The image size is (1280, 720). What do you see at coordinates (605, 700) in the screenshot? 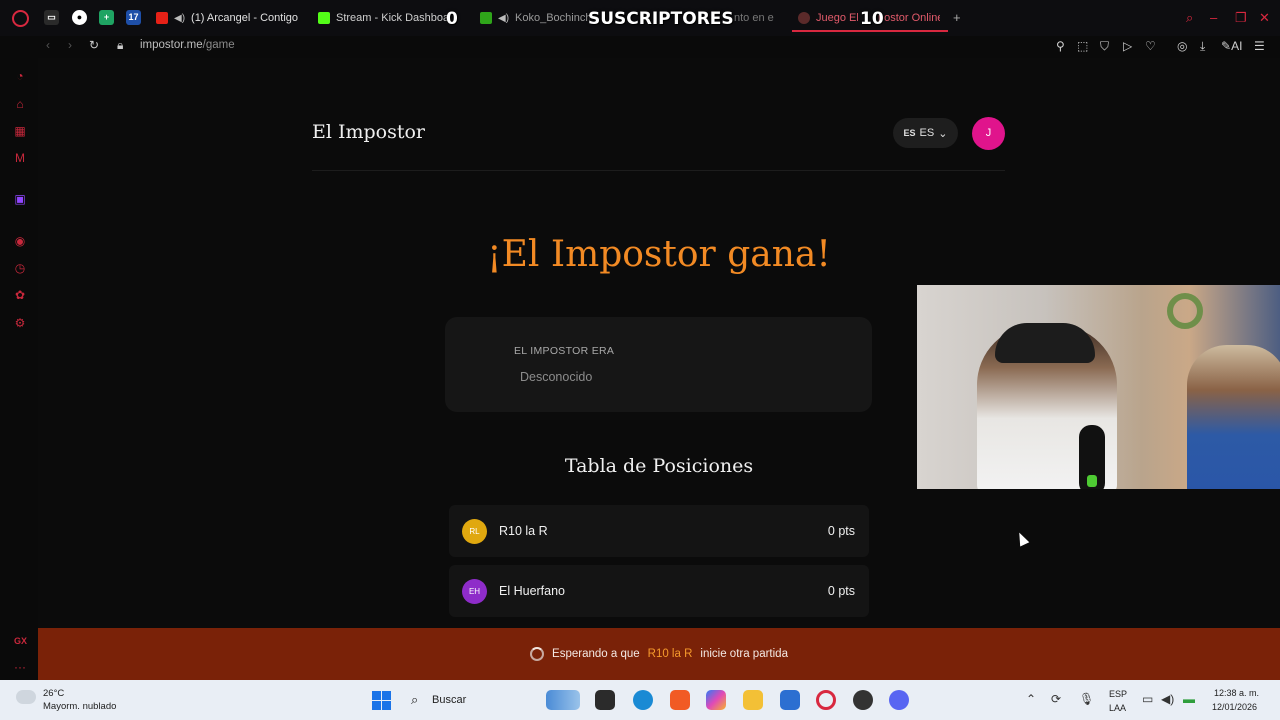
I see `terminal-app-icon` at bounding box center [605, 700].